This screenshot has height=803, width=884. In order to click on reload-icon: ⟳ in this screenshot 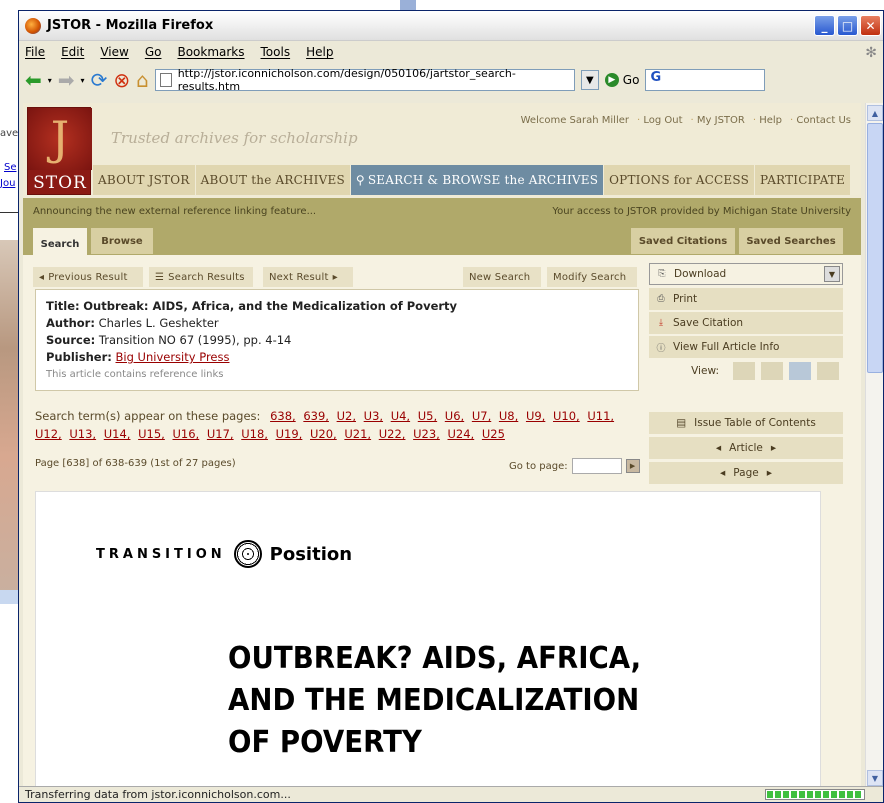, I will do `click(99, 80)`.